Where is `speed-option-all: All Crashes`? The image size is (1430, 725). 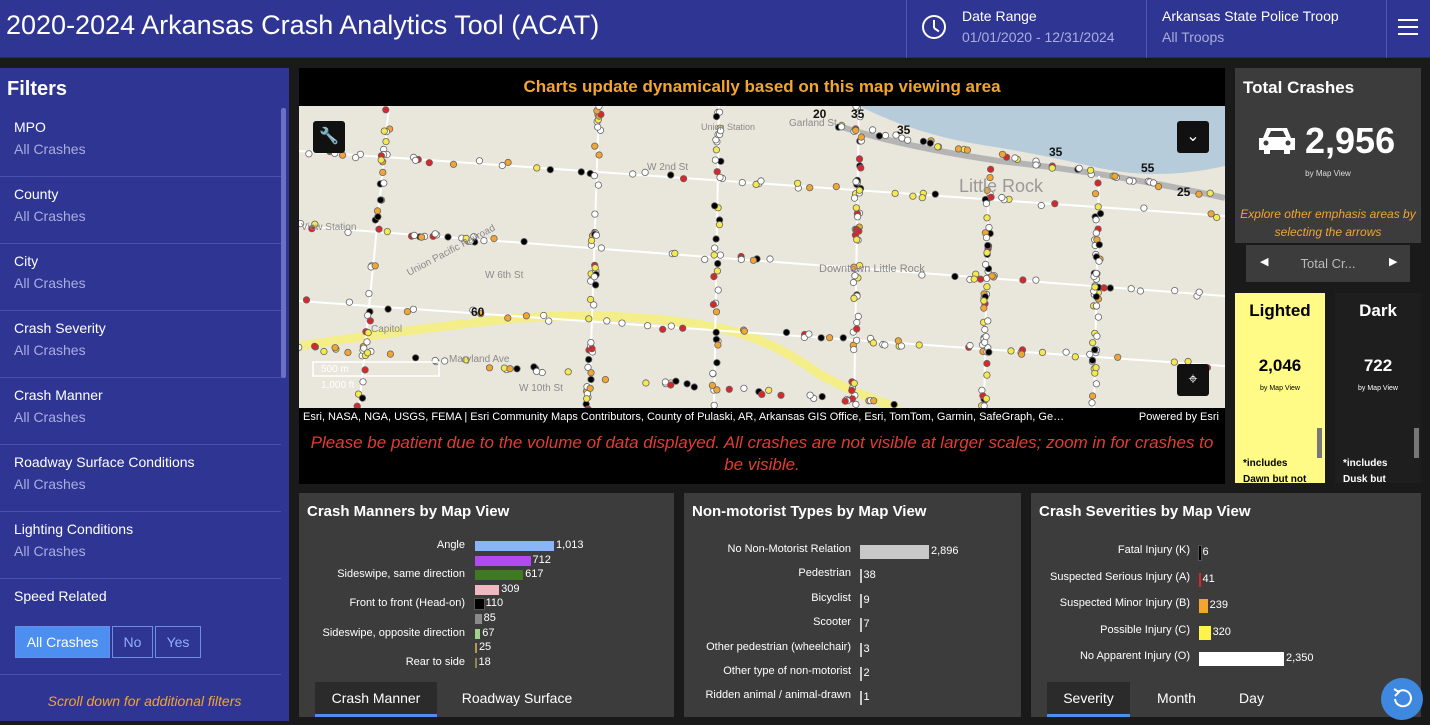 speed-option-all: All Crashes is located at coordinates (62, 642).